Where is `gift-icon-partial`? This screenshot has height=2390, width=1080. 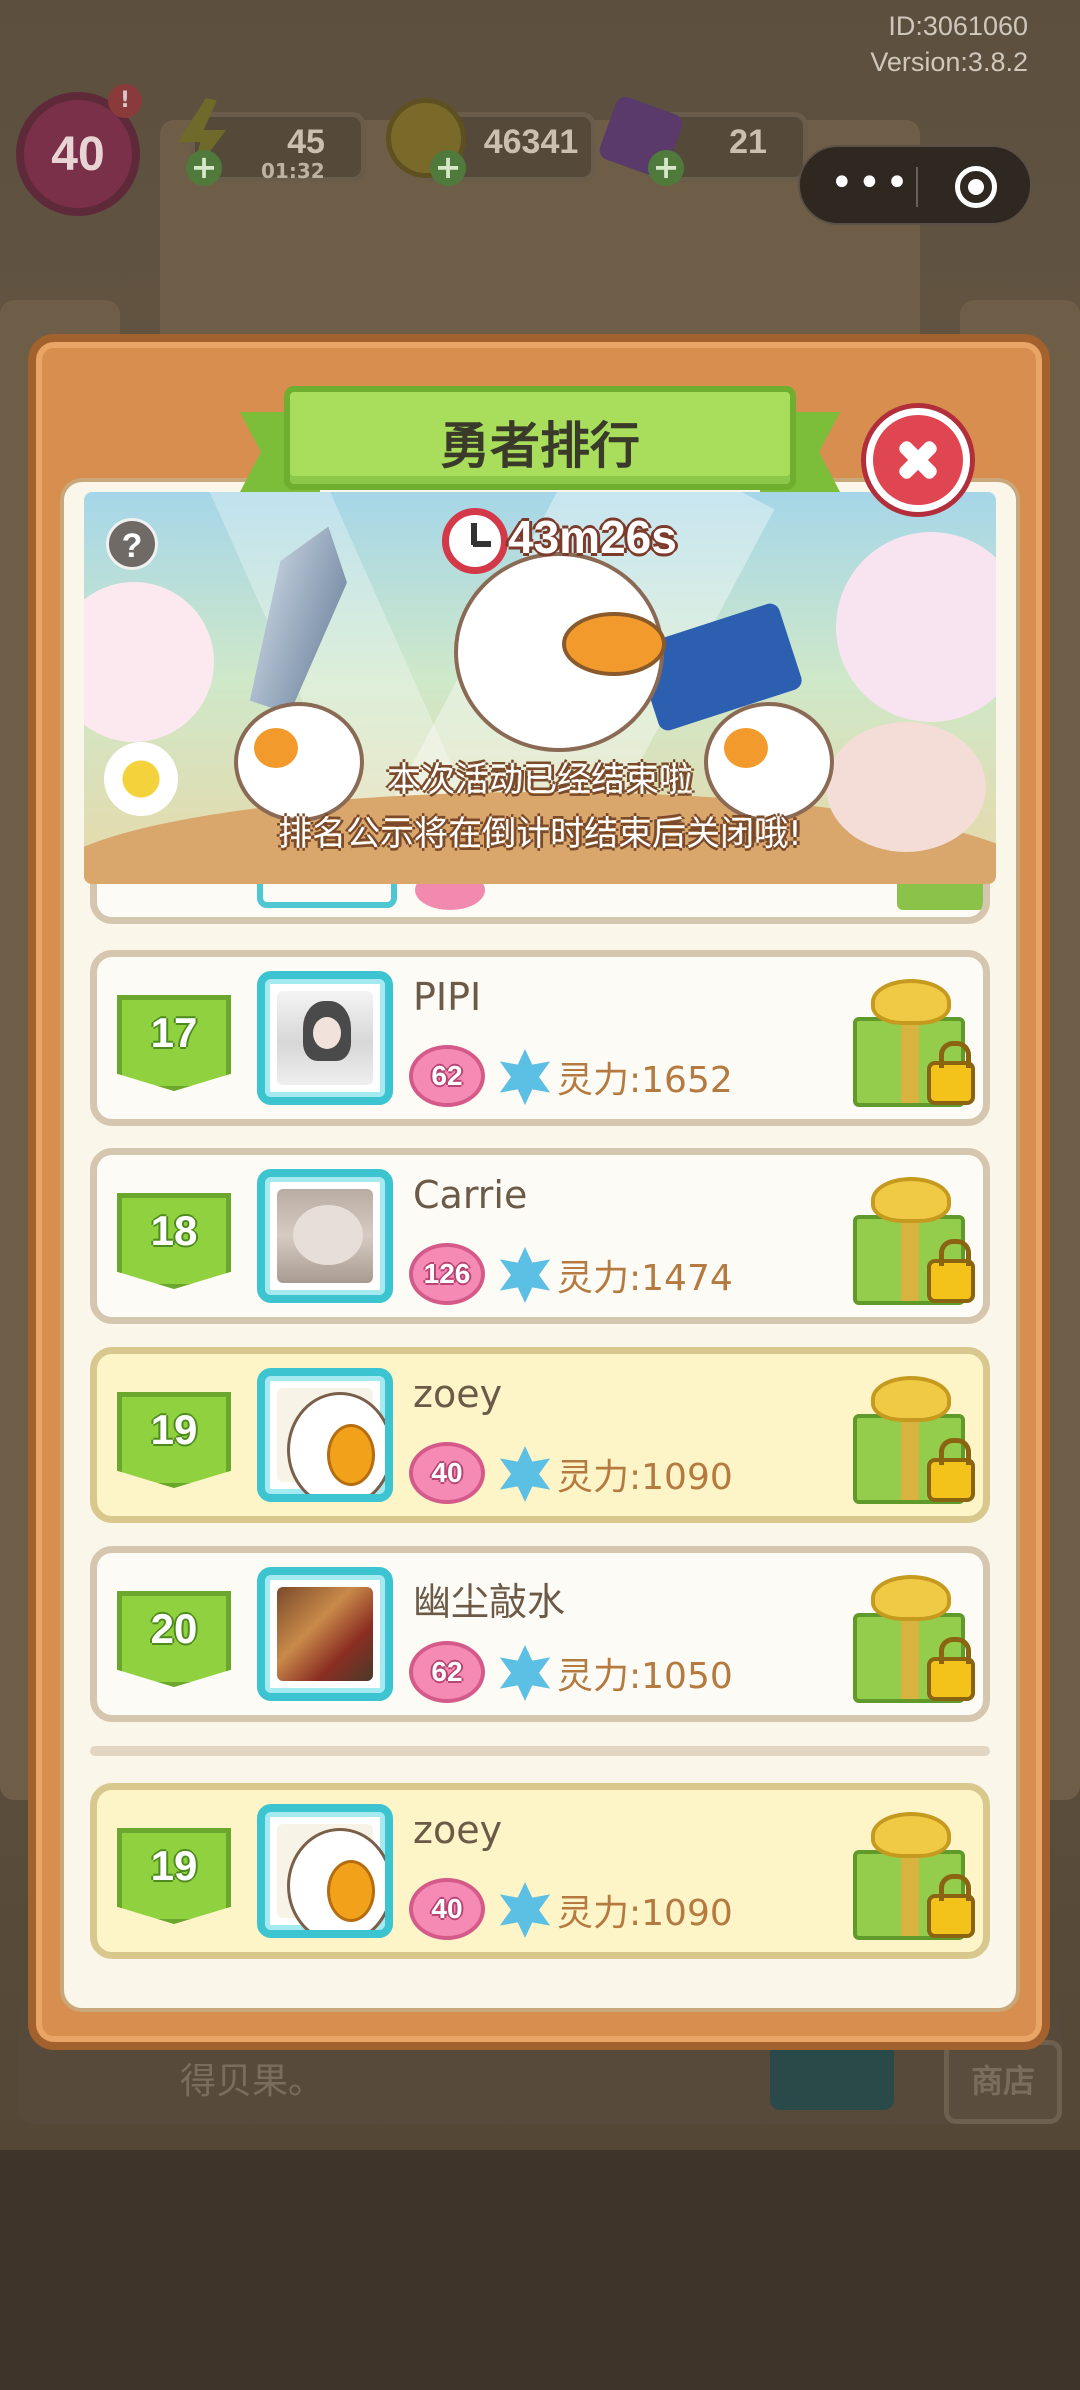
gift-icon-partial is located at coordinates (940, 897).